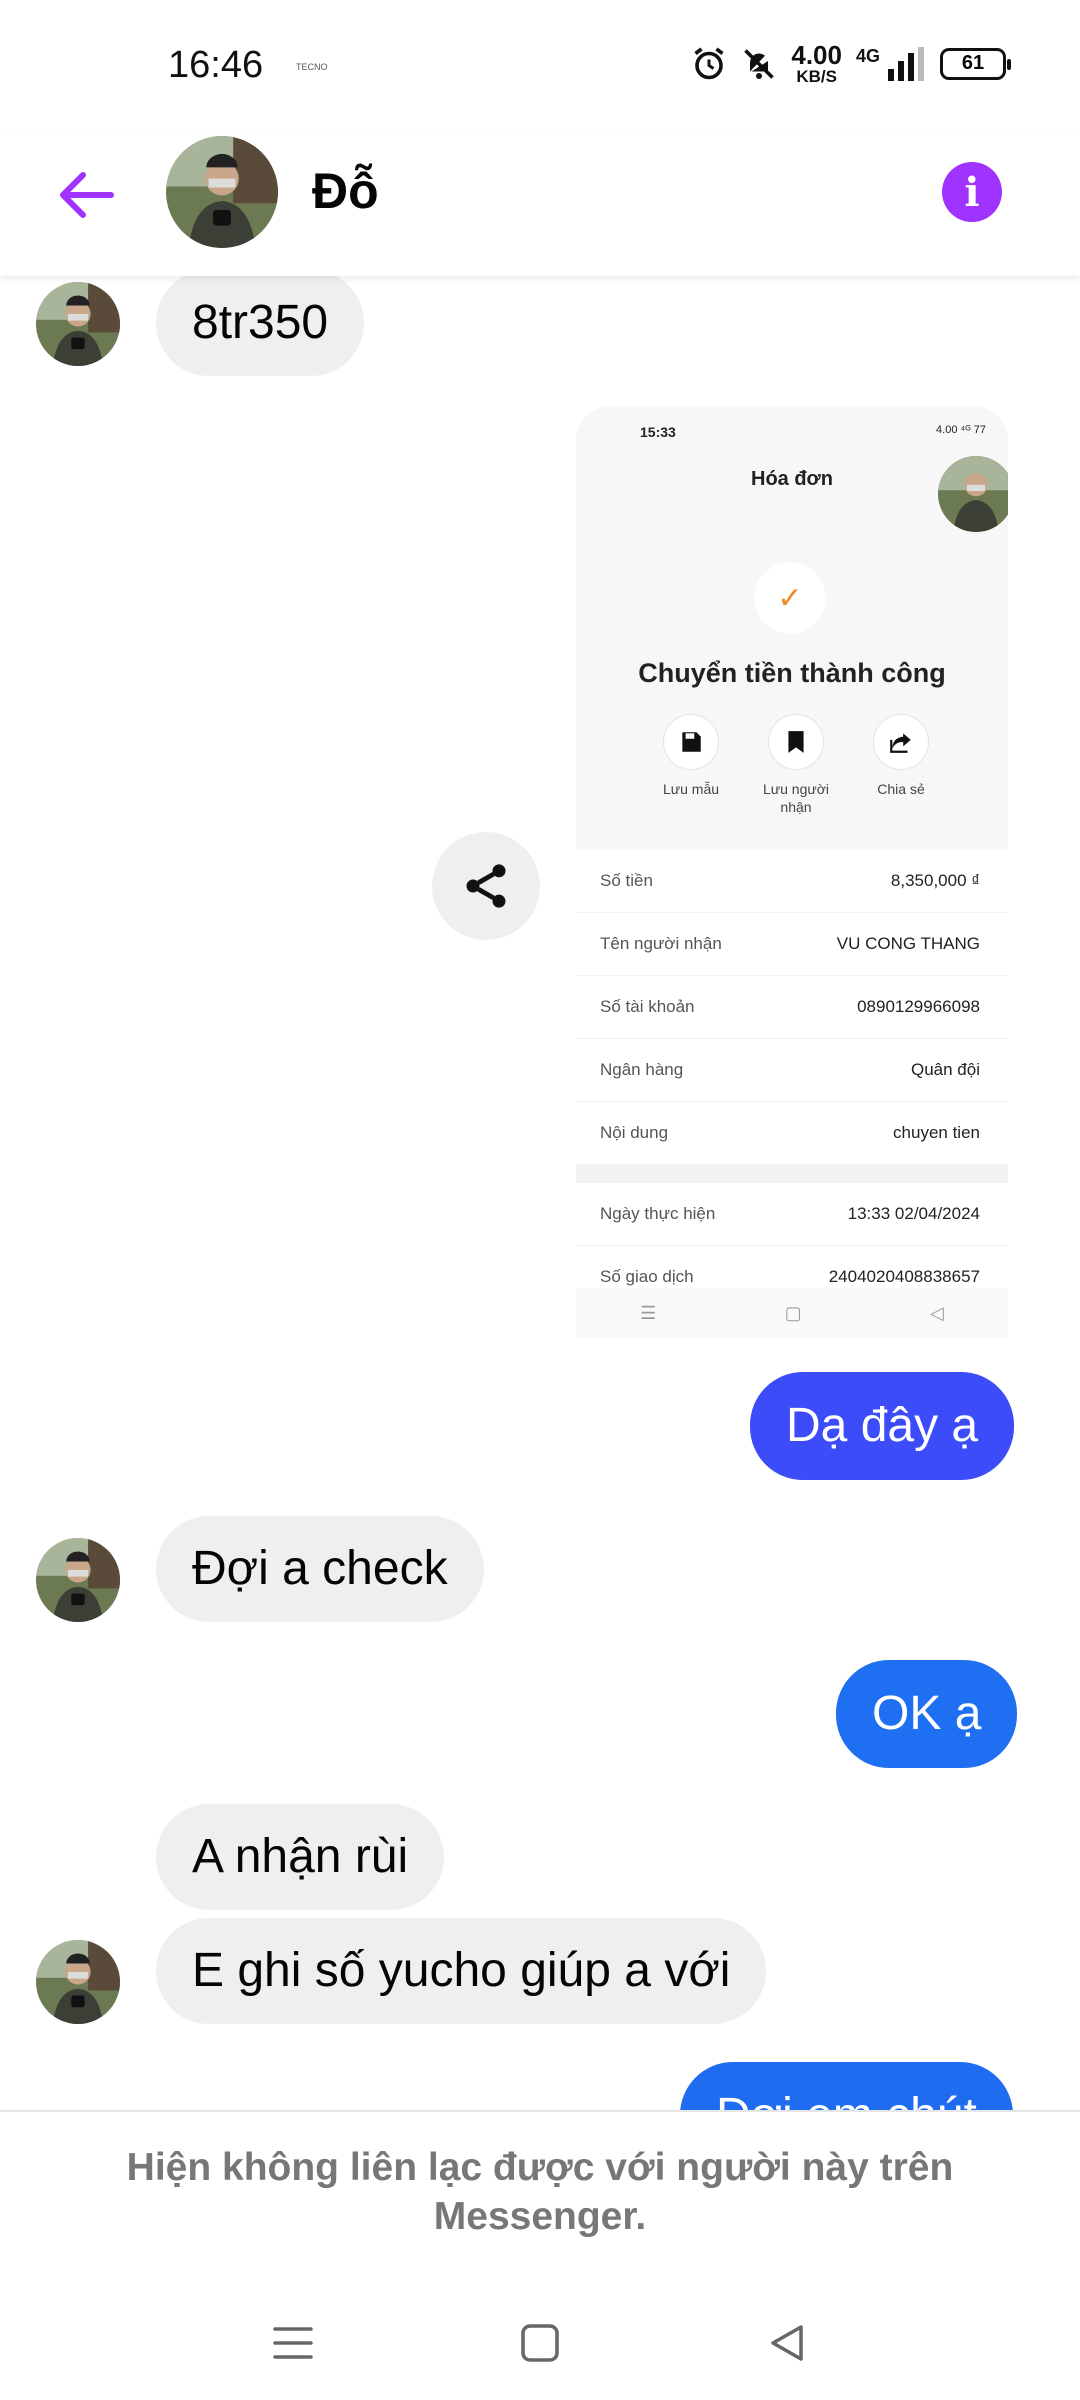 This screenshot has width=1080, height=2400. Describe the element at coordinates (973, 494) in the screenshot. I see `receipt-avatar` at that location.